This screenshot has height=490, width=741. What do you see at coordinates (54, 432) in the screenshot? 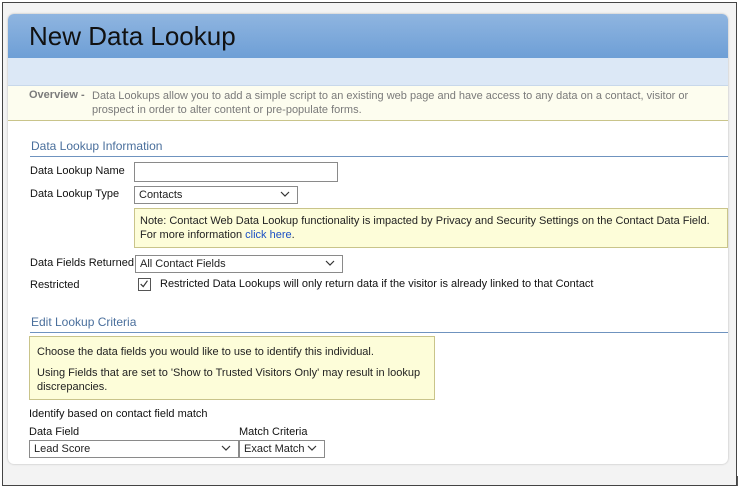
I see `data-field-label: Data Field` at bounding box center [54, 432].